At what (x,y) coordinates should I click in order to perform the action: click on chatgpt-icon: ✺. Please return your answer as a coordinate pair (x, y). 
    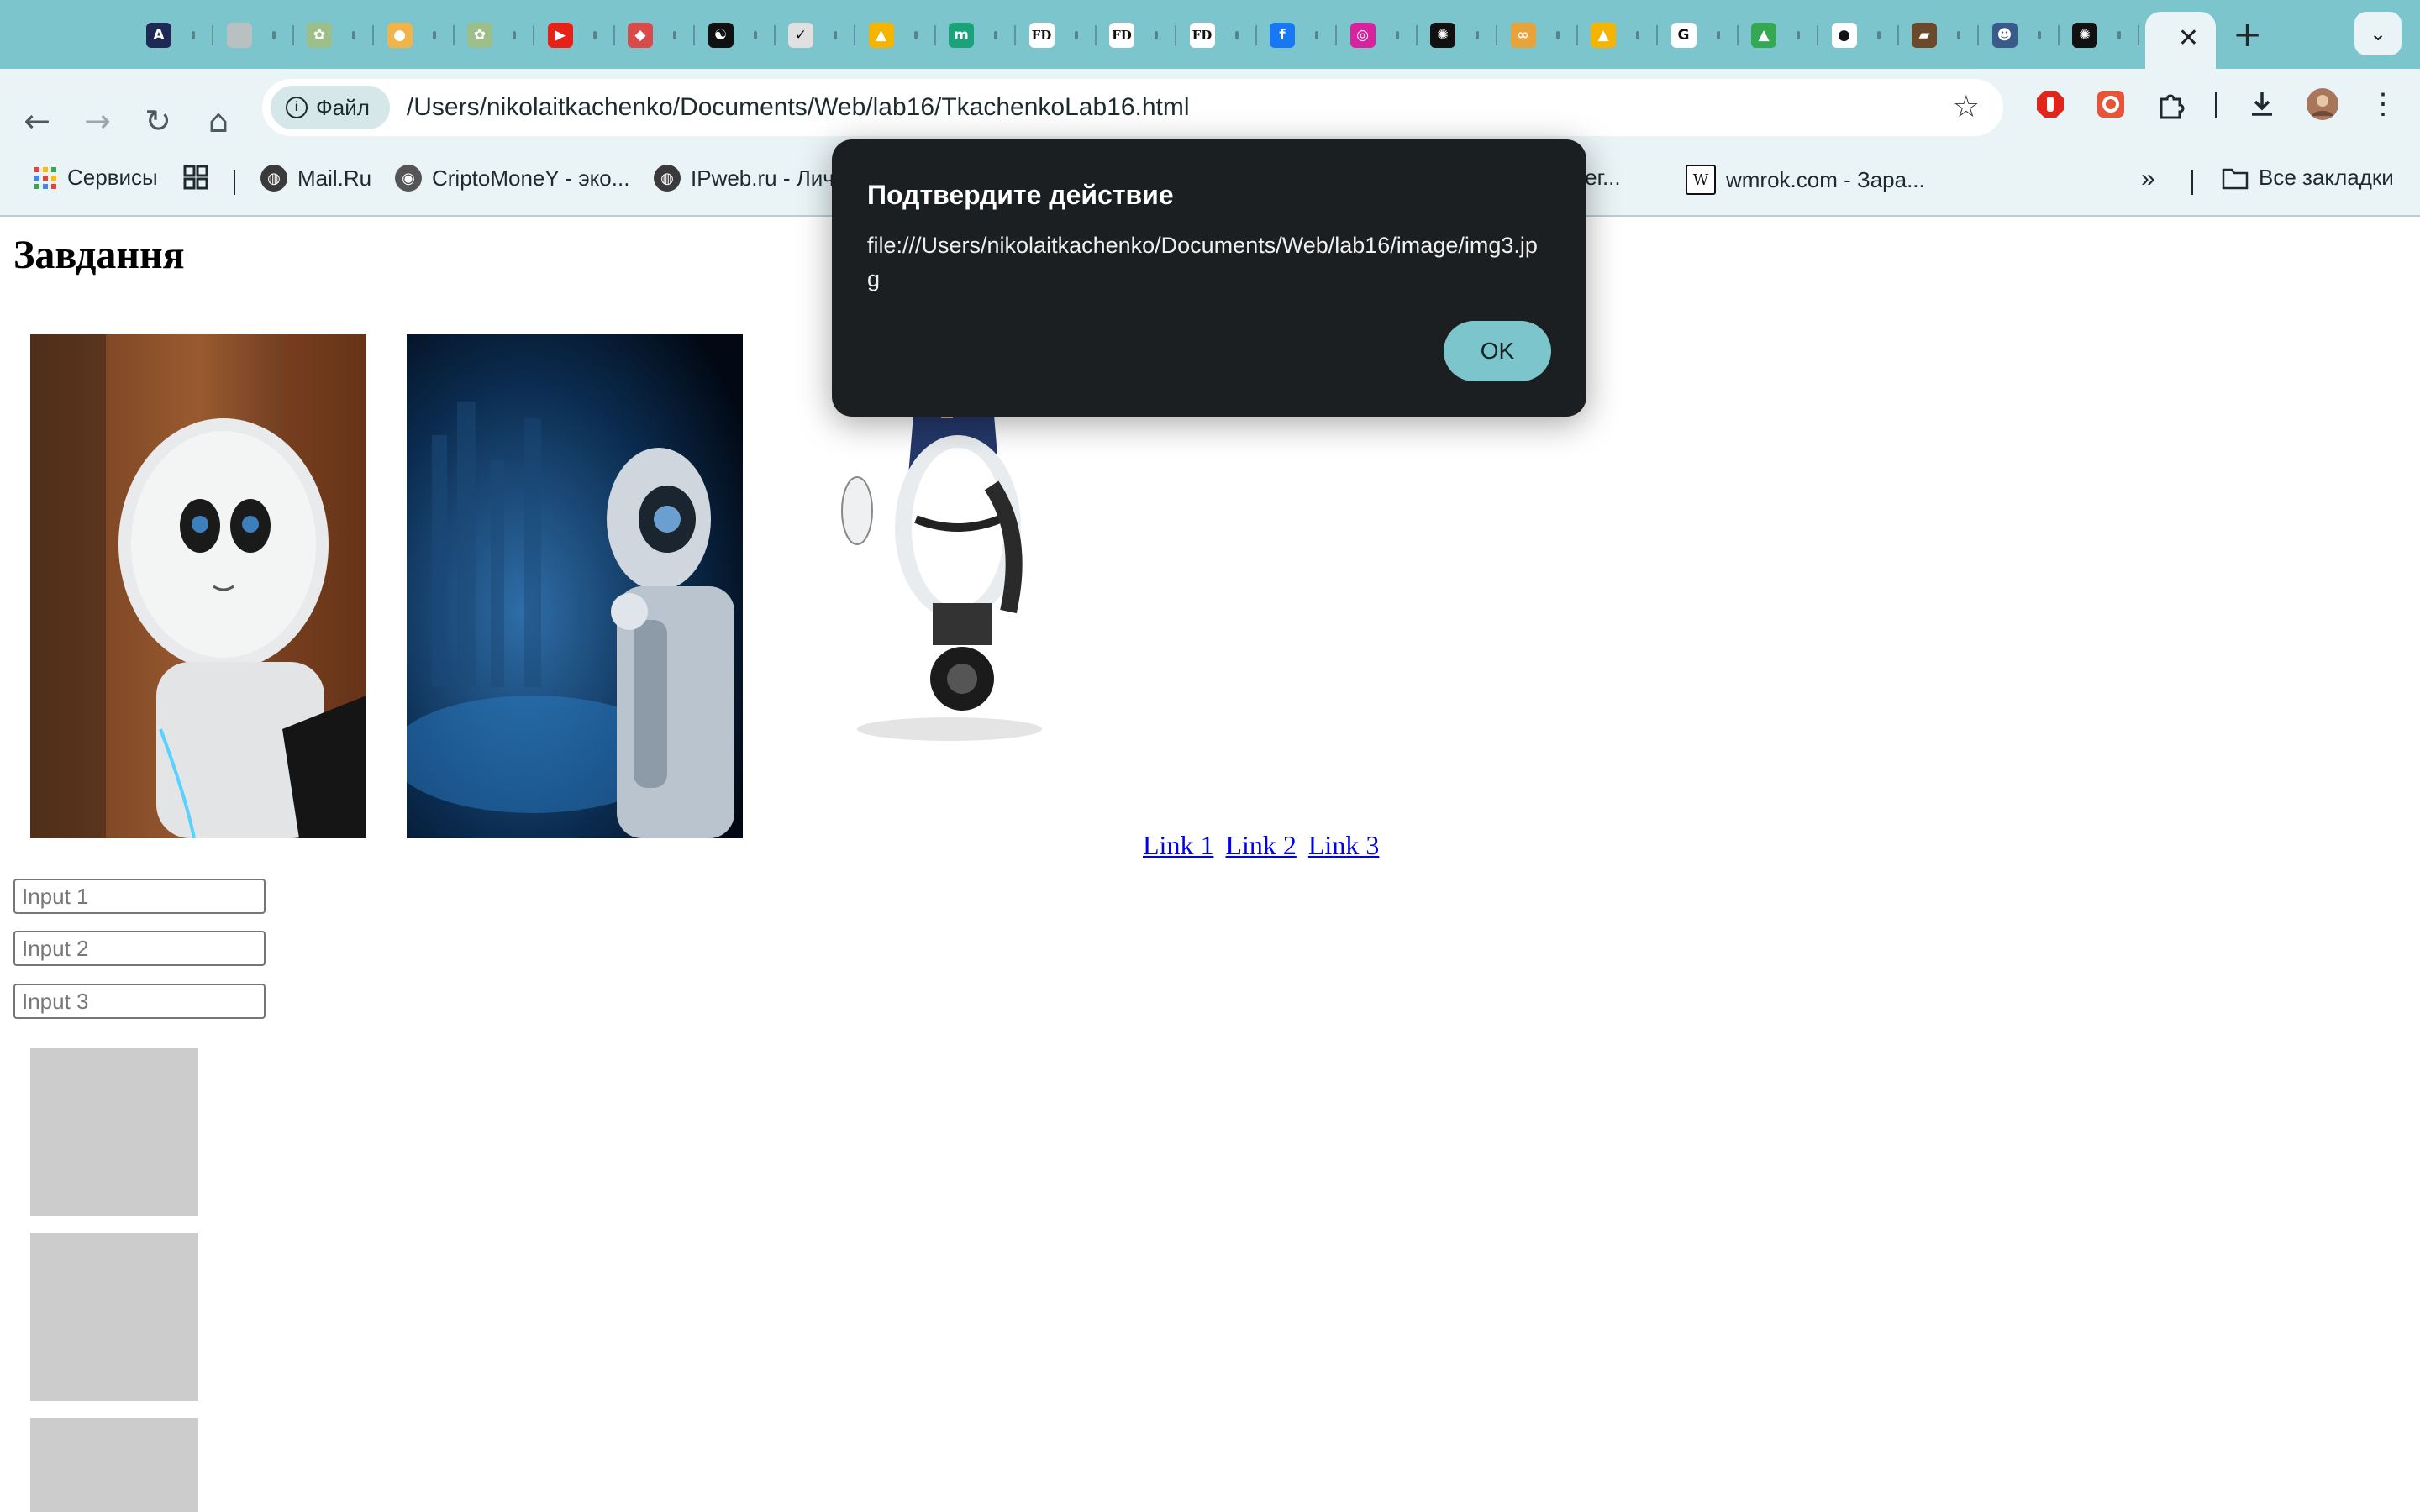
    Looking at the image, I should click on (2085, 35).